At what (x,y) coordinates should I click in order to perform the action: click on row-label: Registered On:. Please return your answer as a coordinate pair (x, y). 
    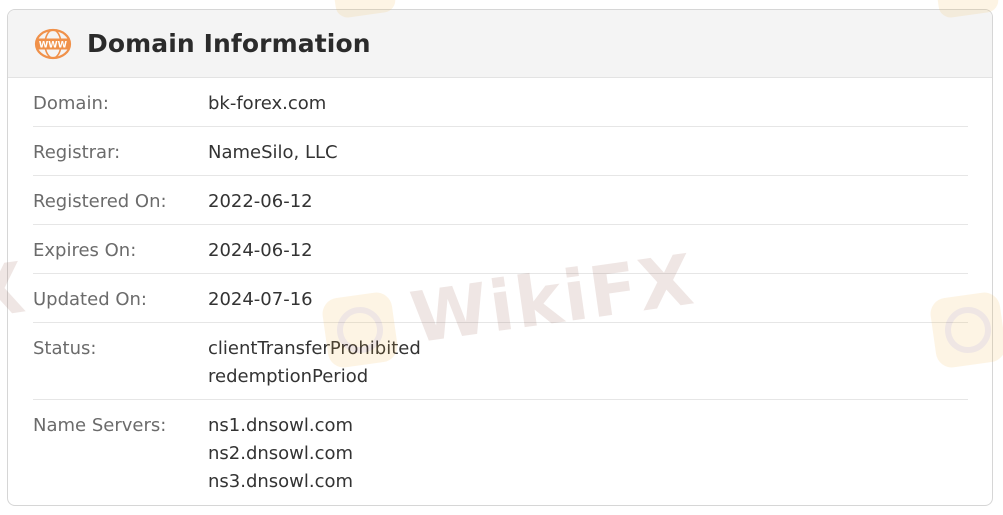
    Looking at the image, I should click on (100, 201).